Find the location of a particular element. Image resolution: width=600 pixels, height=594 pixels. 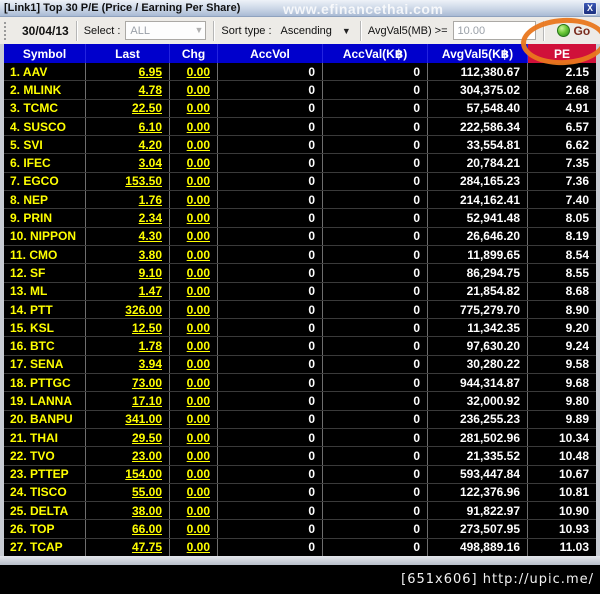

symbol-cell: 15. KSL is located at coordinates (45, 328).